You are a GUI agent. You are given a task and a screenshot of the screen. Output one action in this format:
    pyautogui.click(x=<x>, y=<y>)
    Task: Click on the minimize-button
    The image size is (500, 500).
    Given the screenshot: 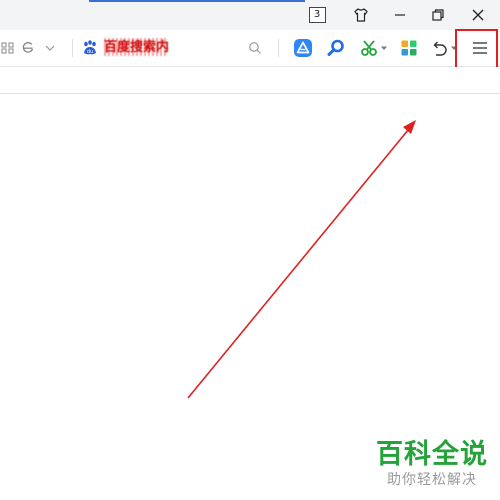 What is the action you would take?
    pyautogui.click(x=400, y=15)
    